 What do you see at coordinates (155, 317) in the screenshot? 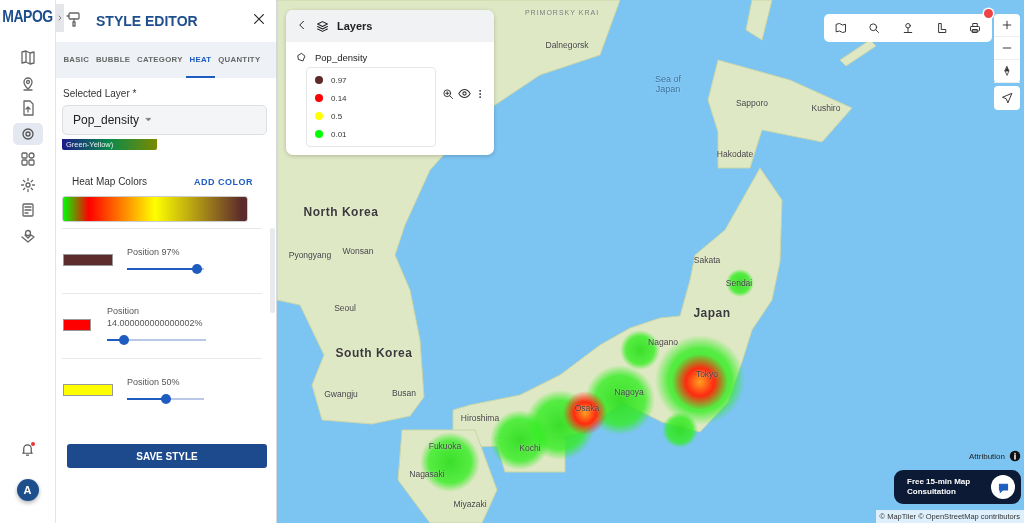
I see `position-label: Position 14.000000000000002%` at bounding box center [155, 317].